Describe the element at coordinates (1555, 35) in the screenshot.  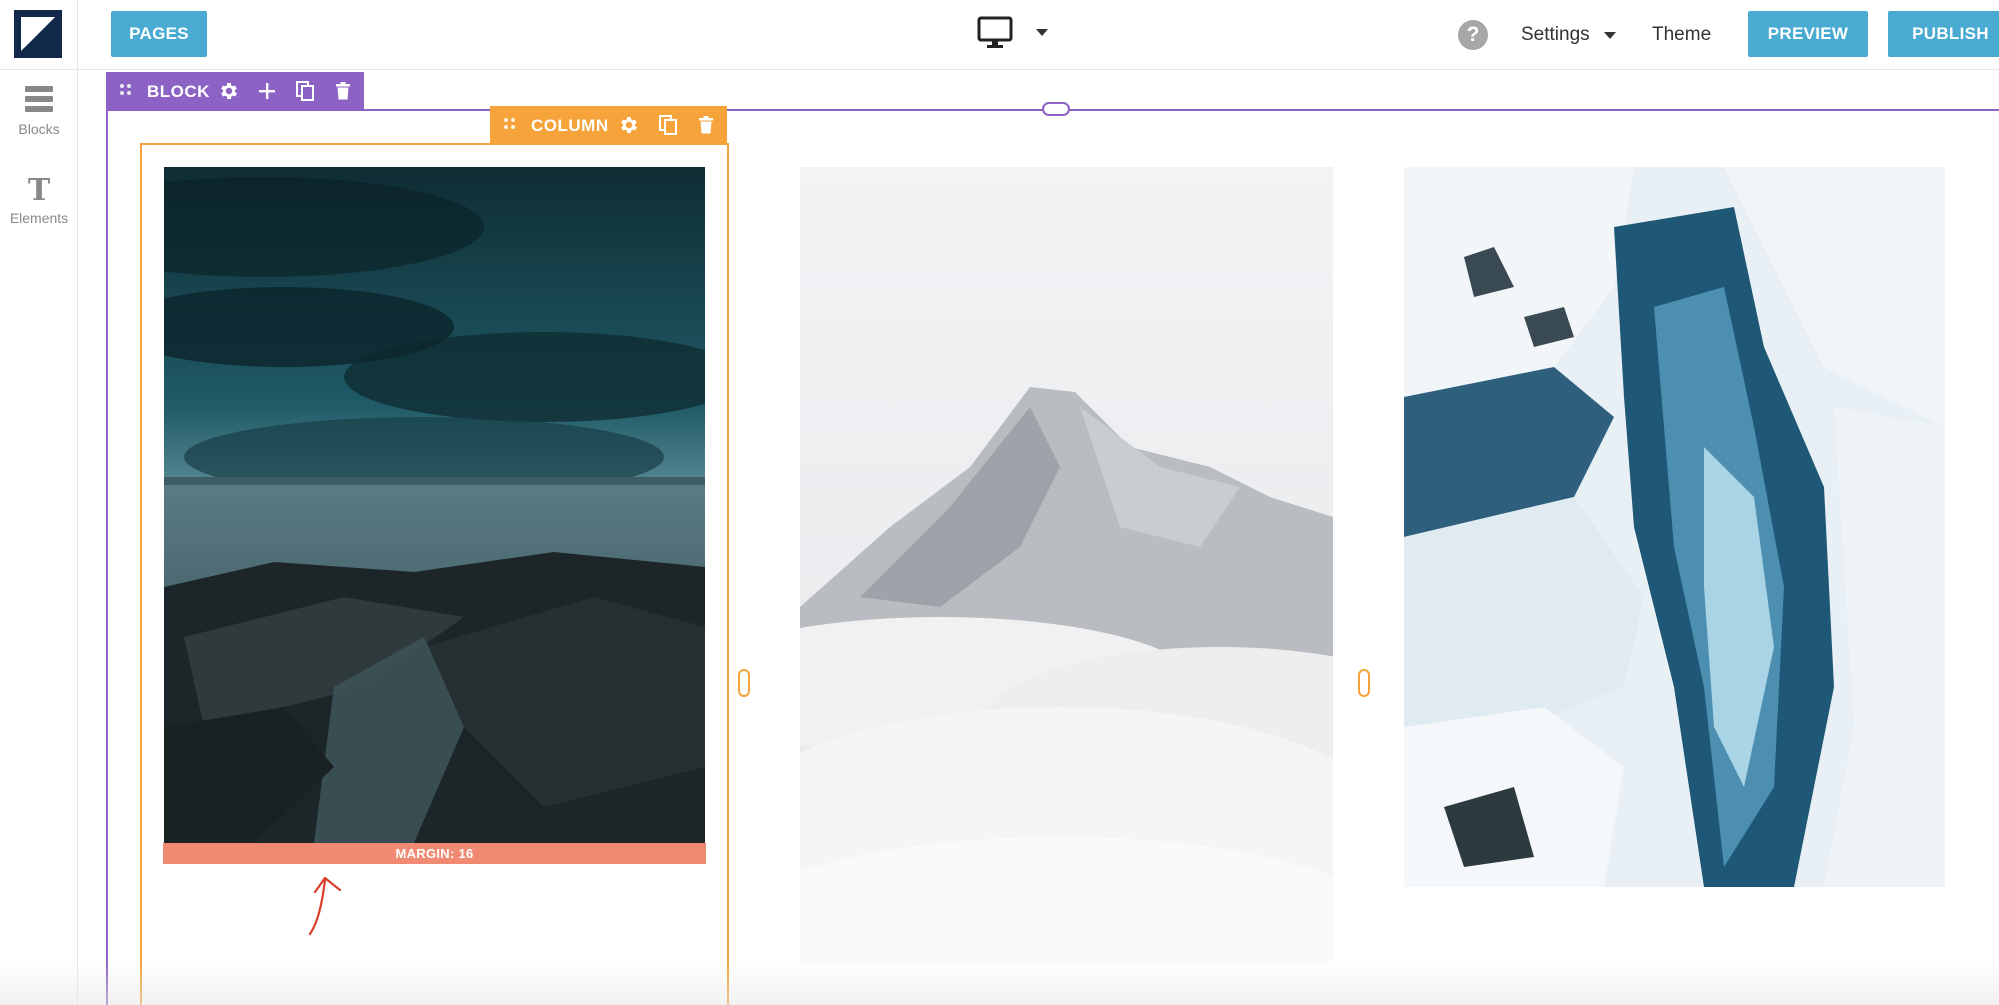
I see `settings-menu: Settings` at that location.